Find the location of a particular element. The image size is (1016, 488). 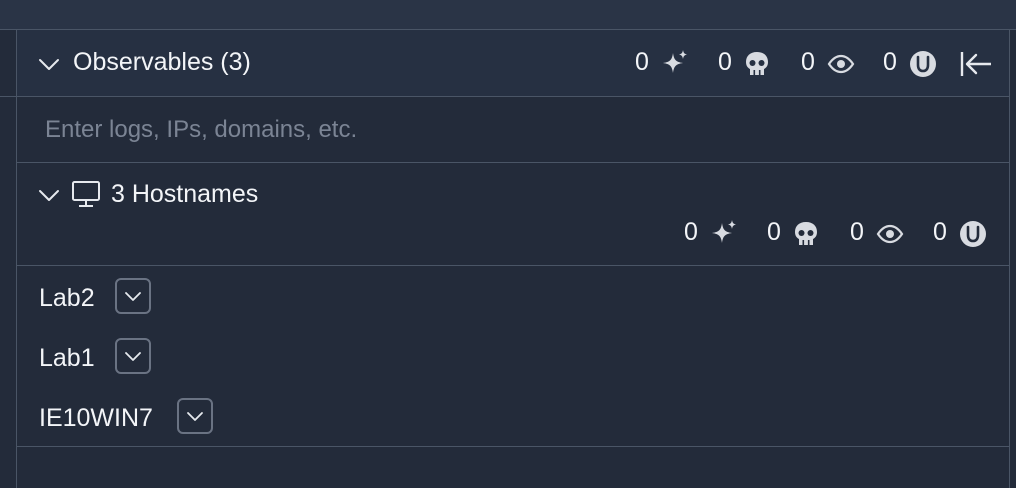

host-name: IE10WIN7 is located at coordinates (96, 418).